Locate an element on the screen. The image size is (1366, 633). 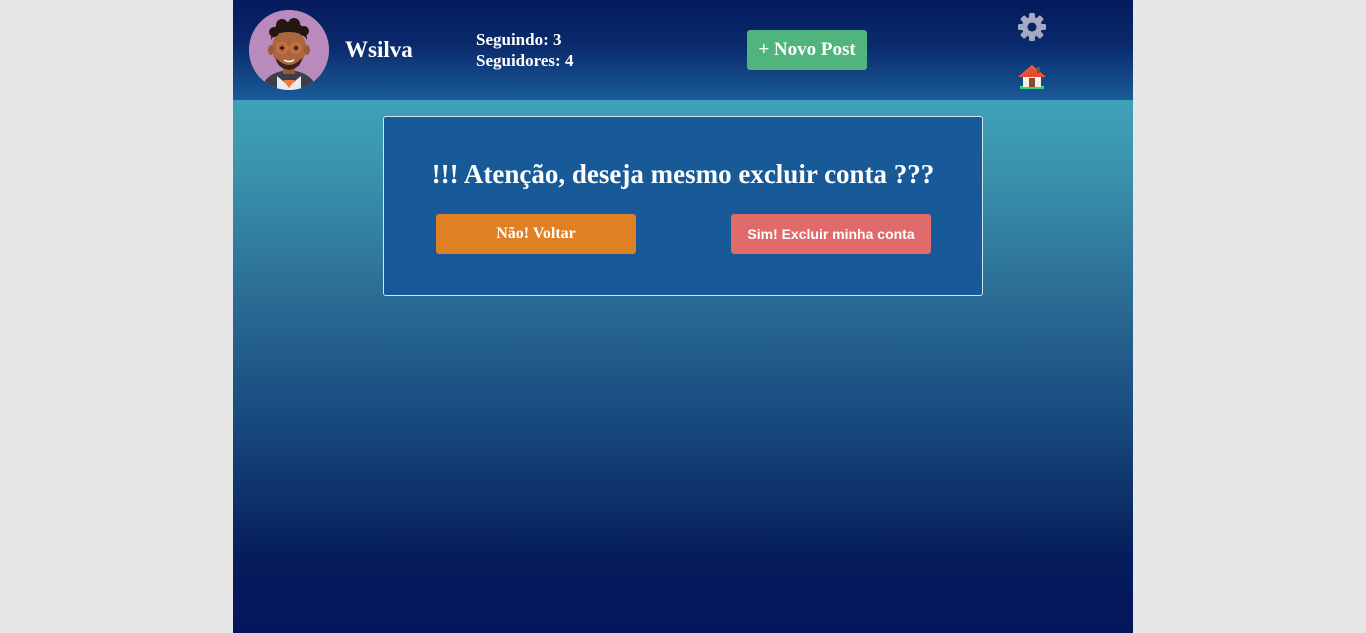
username: Wsilva is located at coordinates (379, 49).